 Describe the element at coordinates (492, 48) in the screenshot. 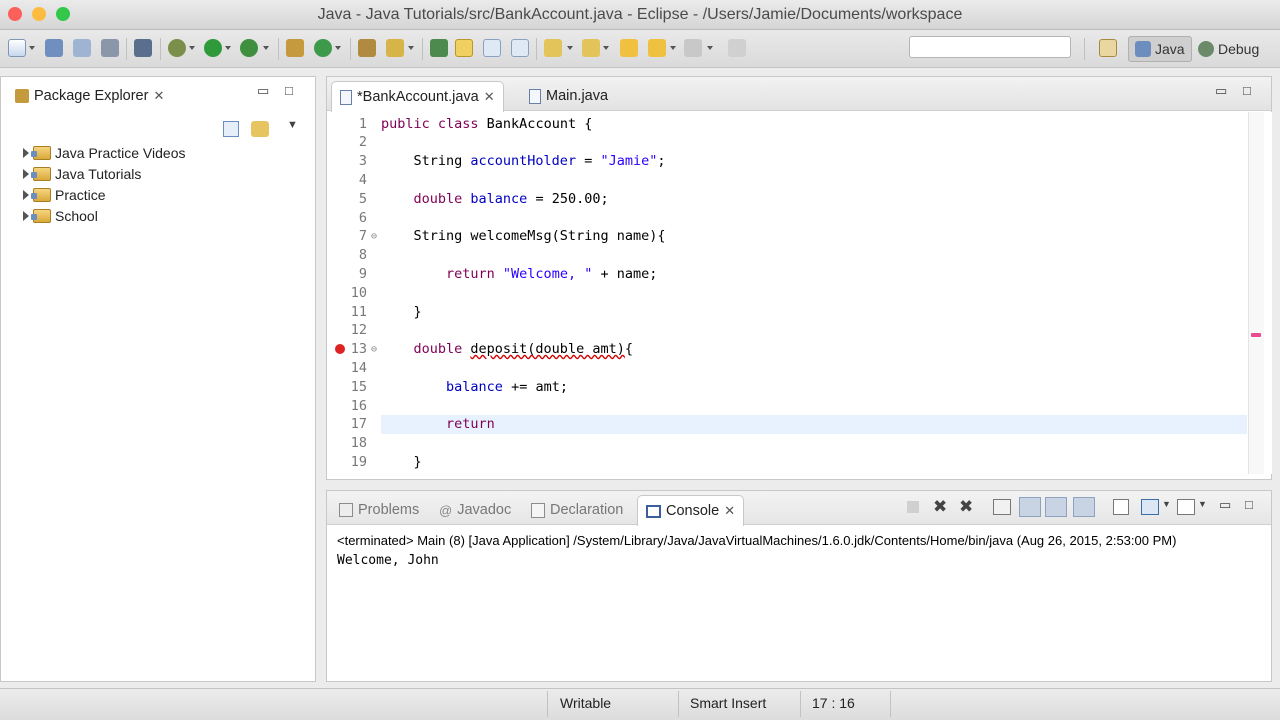

I see `toggle-block-selection-icon` at that location.